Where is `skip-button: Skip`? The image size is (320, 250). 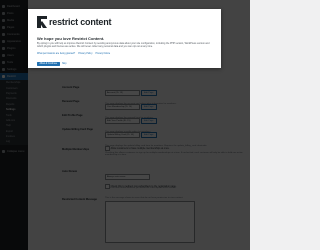
skip-button: Skip is located at coordinates (64, 64).